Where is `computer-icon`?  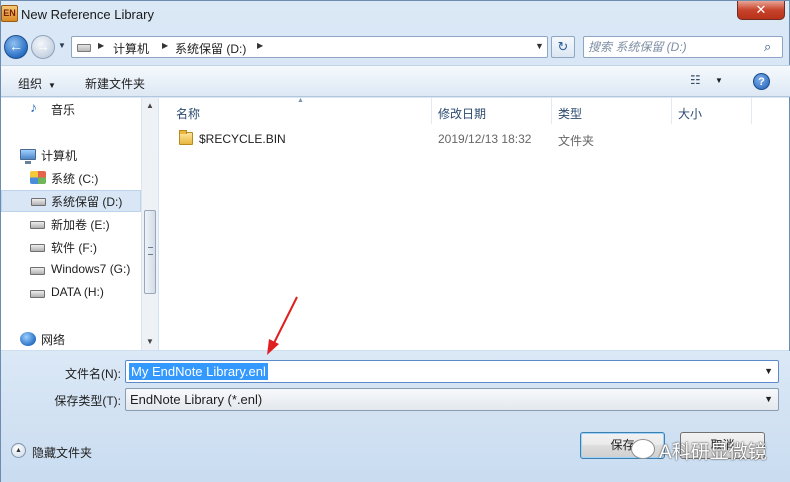
computer-icon is located at coordinates (28, 156).